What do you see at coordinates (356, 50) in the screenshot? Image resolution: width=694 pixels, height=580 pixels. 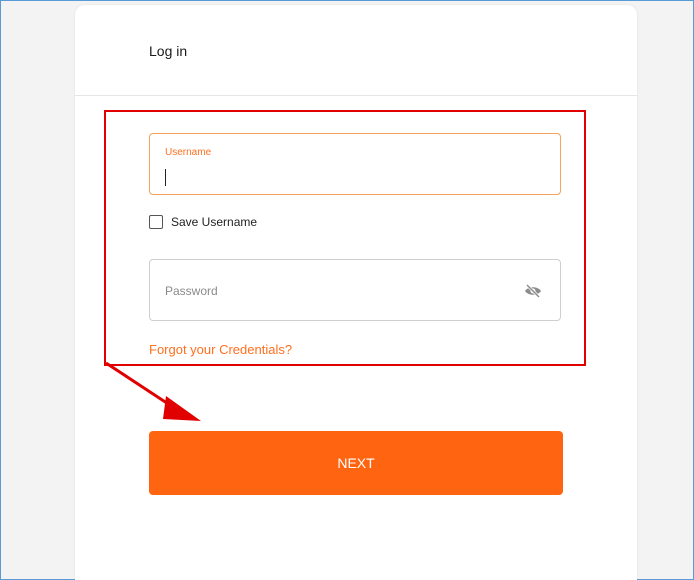 I see `card-header: Log in` at bounding box center [356, 50].